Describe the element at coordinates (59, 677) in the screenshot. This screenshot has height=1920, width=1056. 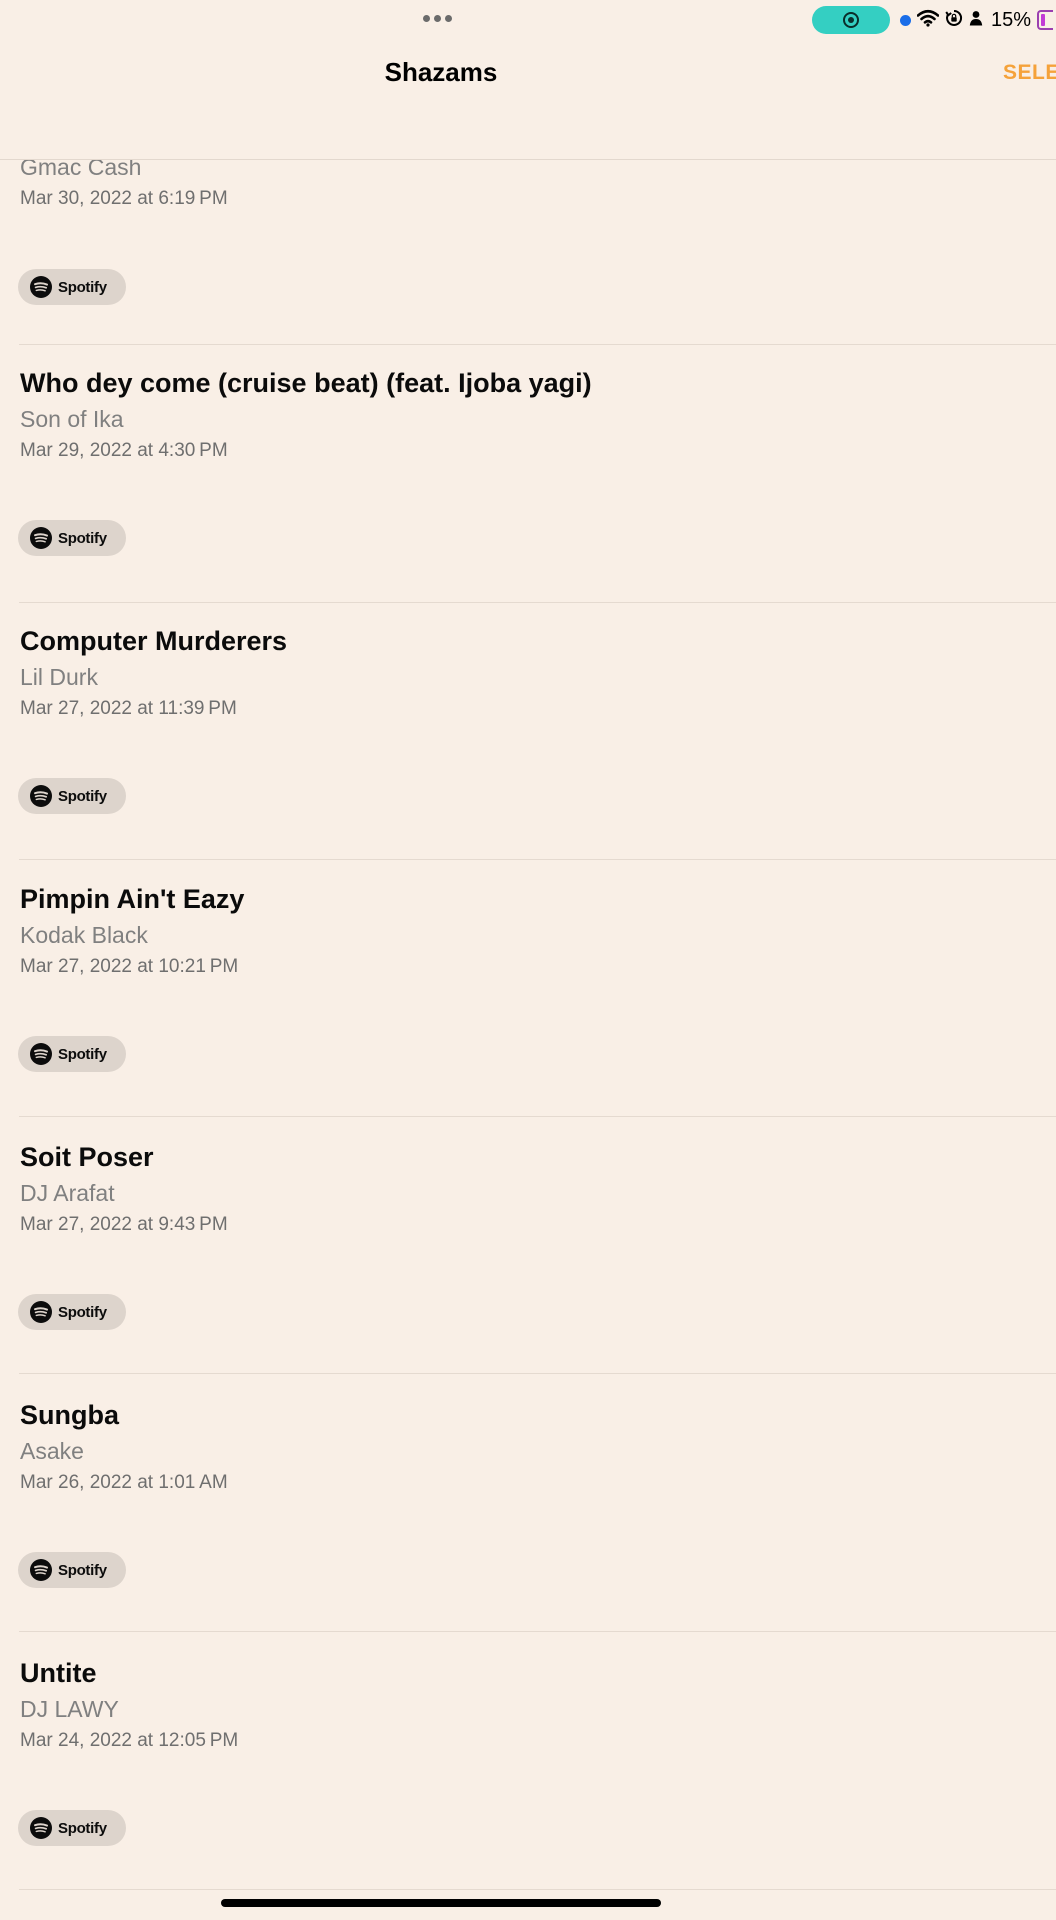
I see `song-artist: Lil Durk` at that location.